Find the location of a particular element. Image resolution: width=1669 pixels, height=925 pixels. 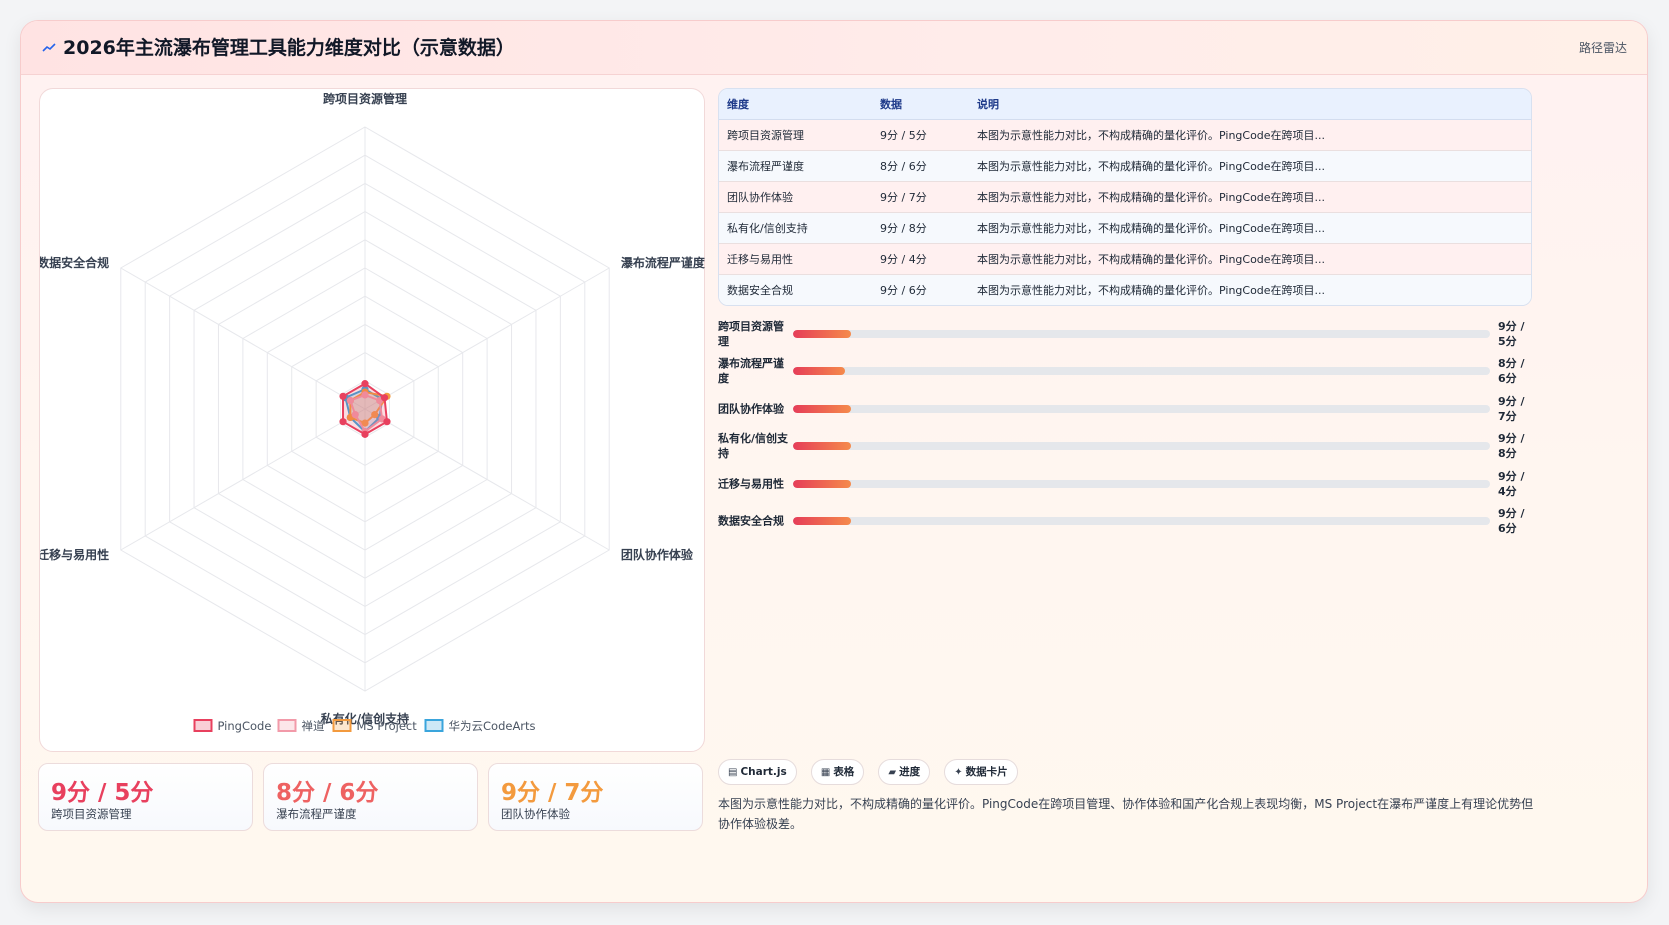

progress-pill: ▰ 进度 is located at coordinates (904, 772).